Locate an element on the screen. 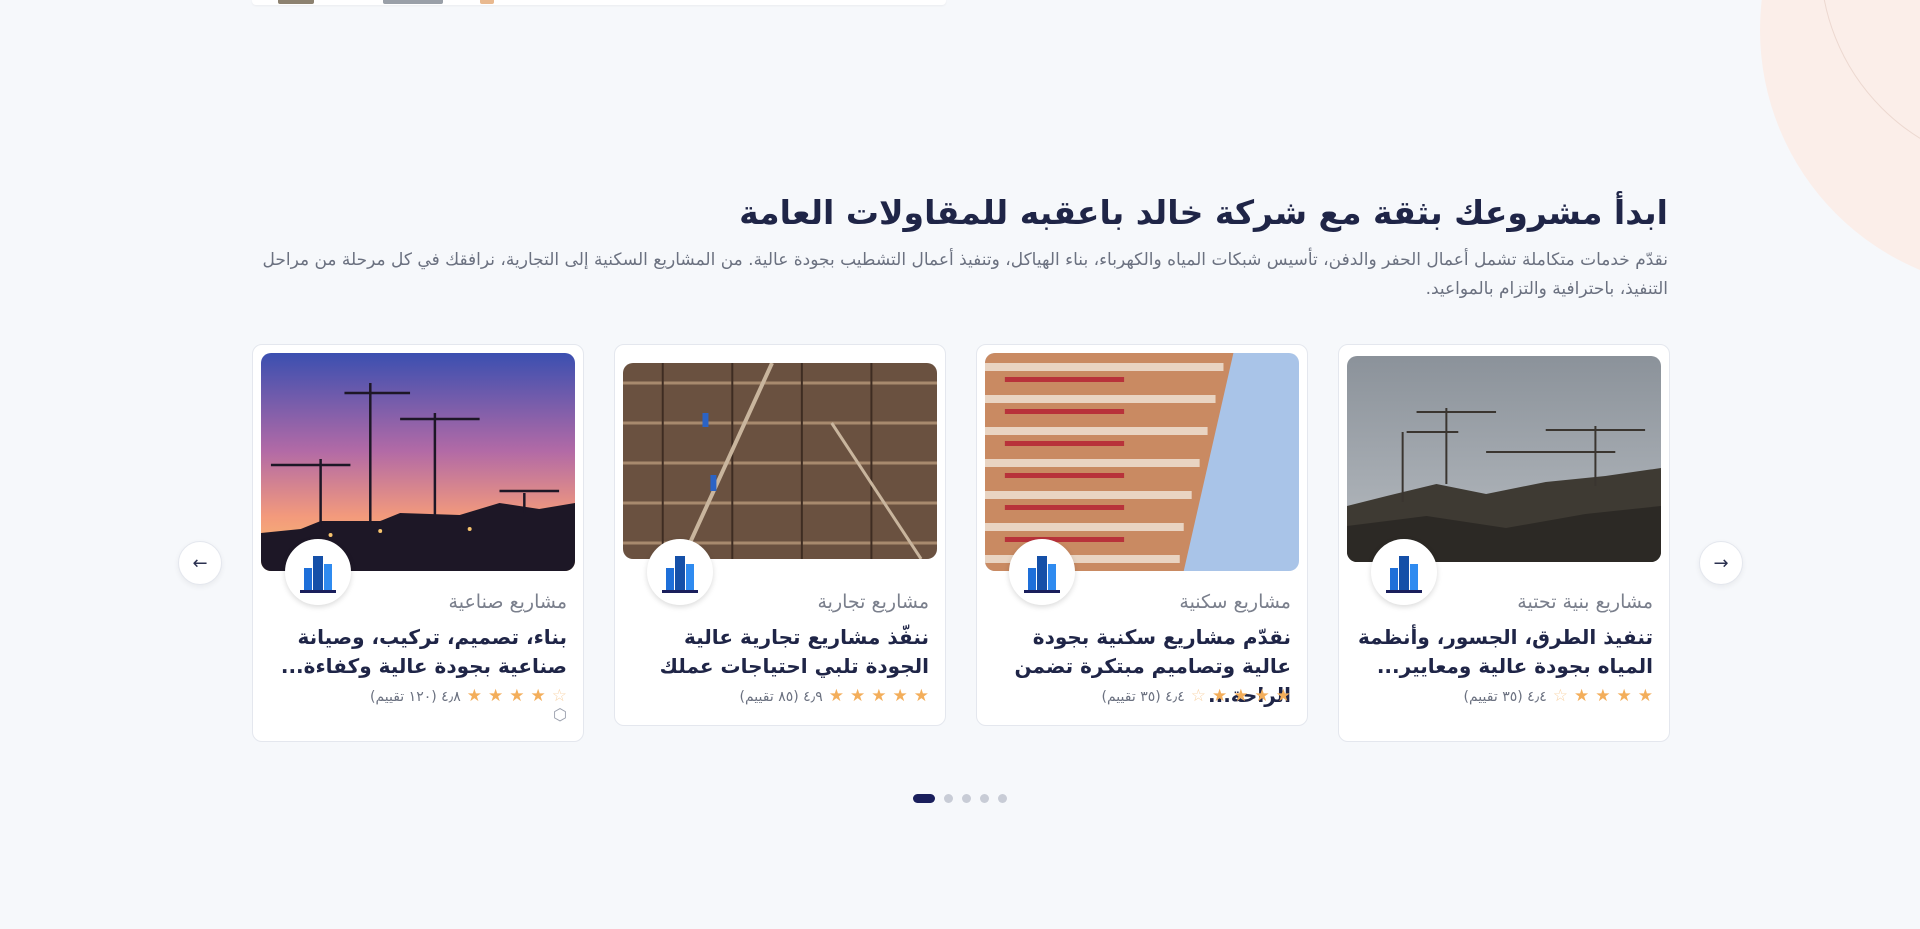 The width and height of the screenshot is (1920, 929). star-half-icon: ★ is located at coordinates (921, 696).